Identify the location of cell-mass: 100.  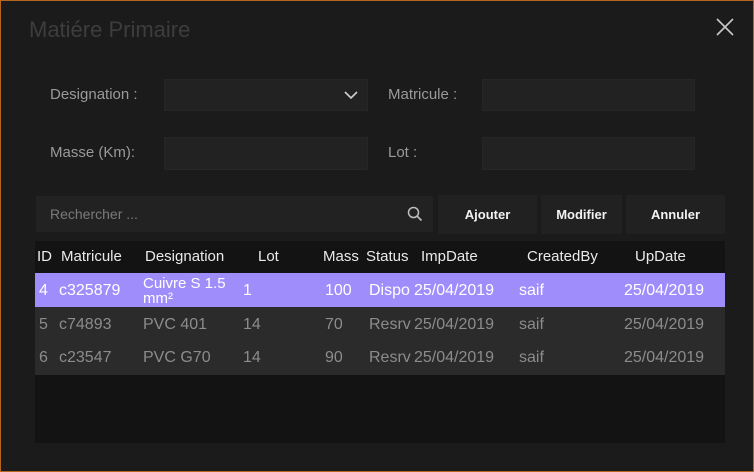
(338, 290).